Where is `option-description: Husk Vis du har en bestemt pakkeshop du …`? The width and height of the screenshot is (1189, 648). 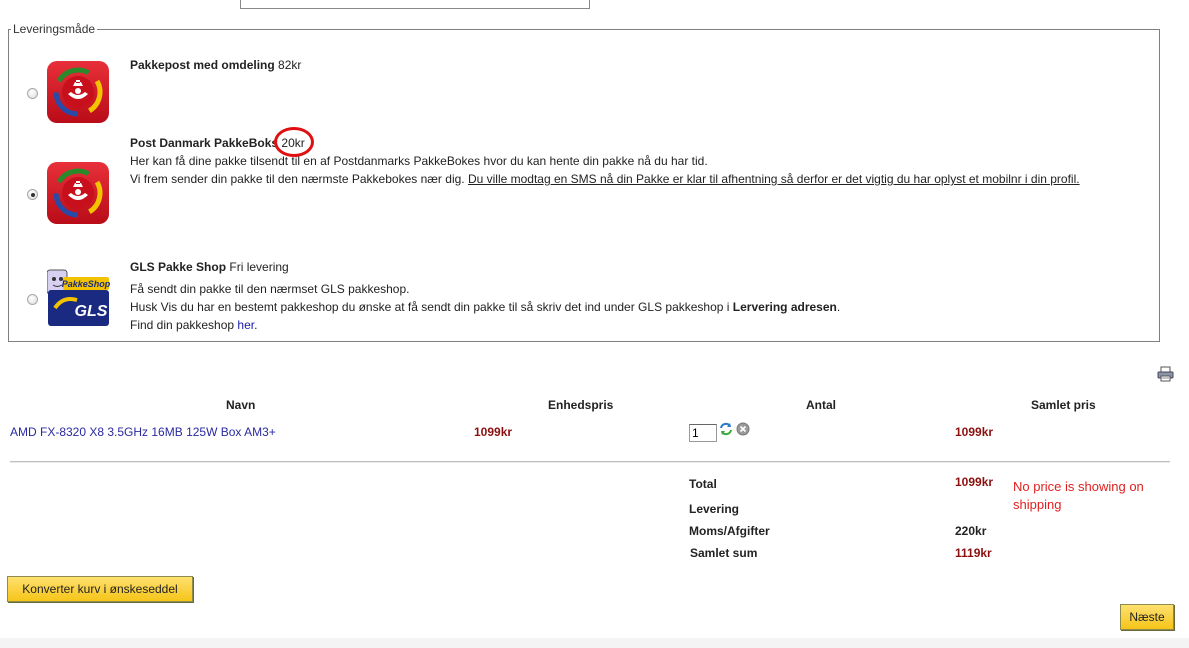 option-description: Husk Vis du har en bestemt pakkeshop du … is located at coordinates (431, 307).